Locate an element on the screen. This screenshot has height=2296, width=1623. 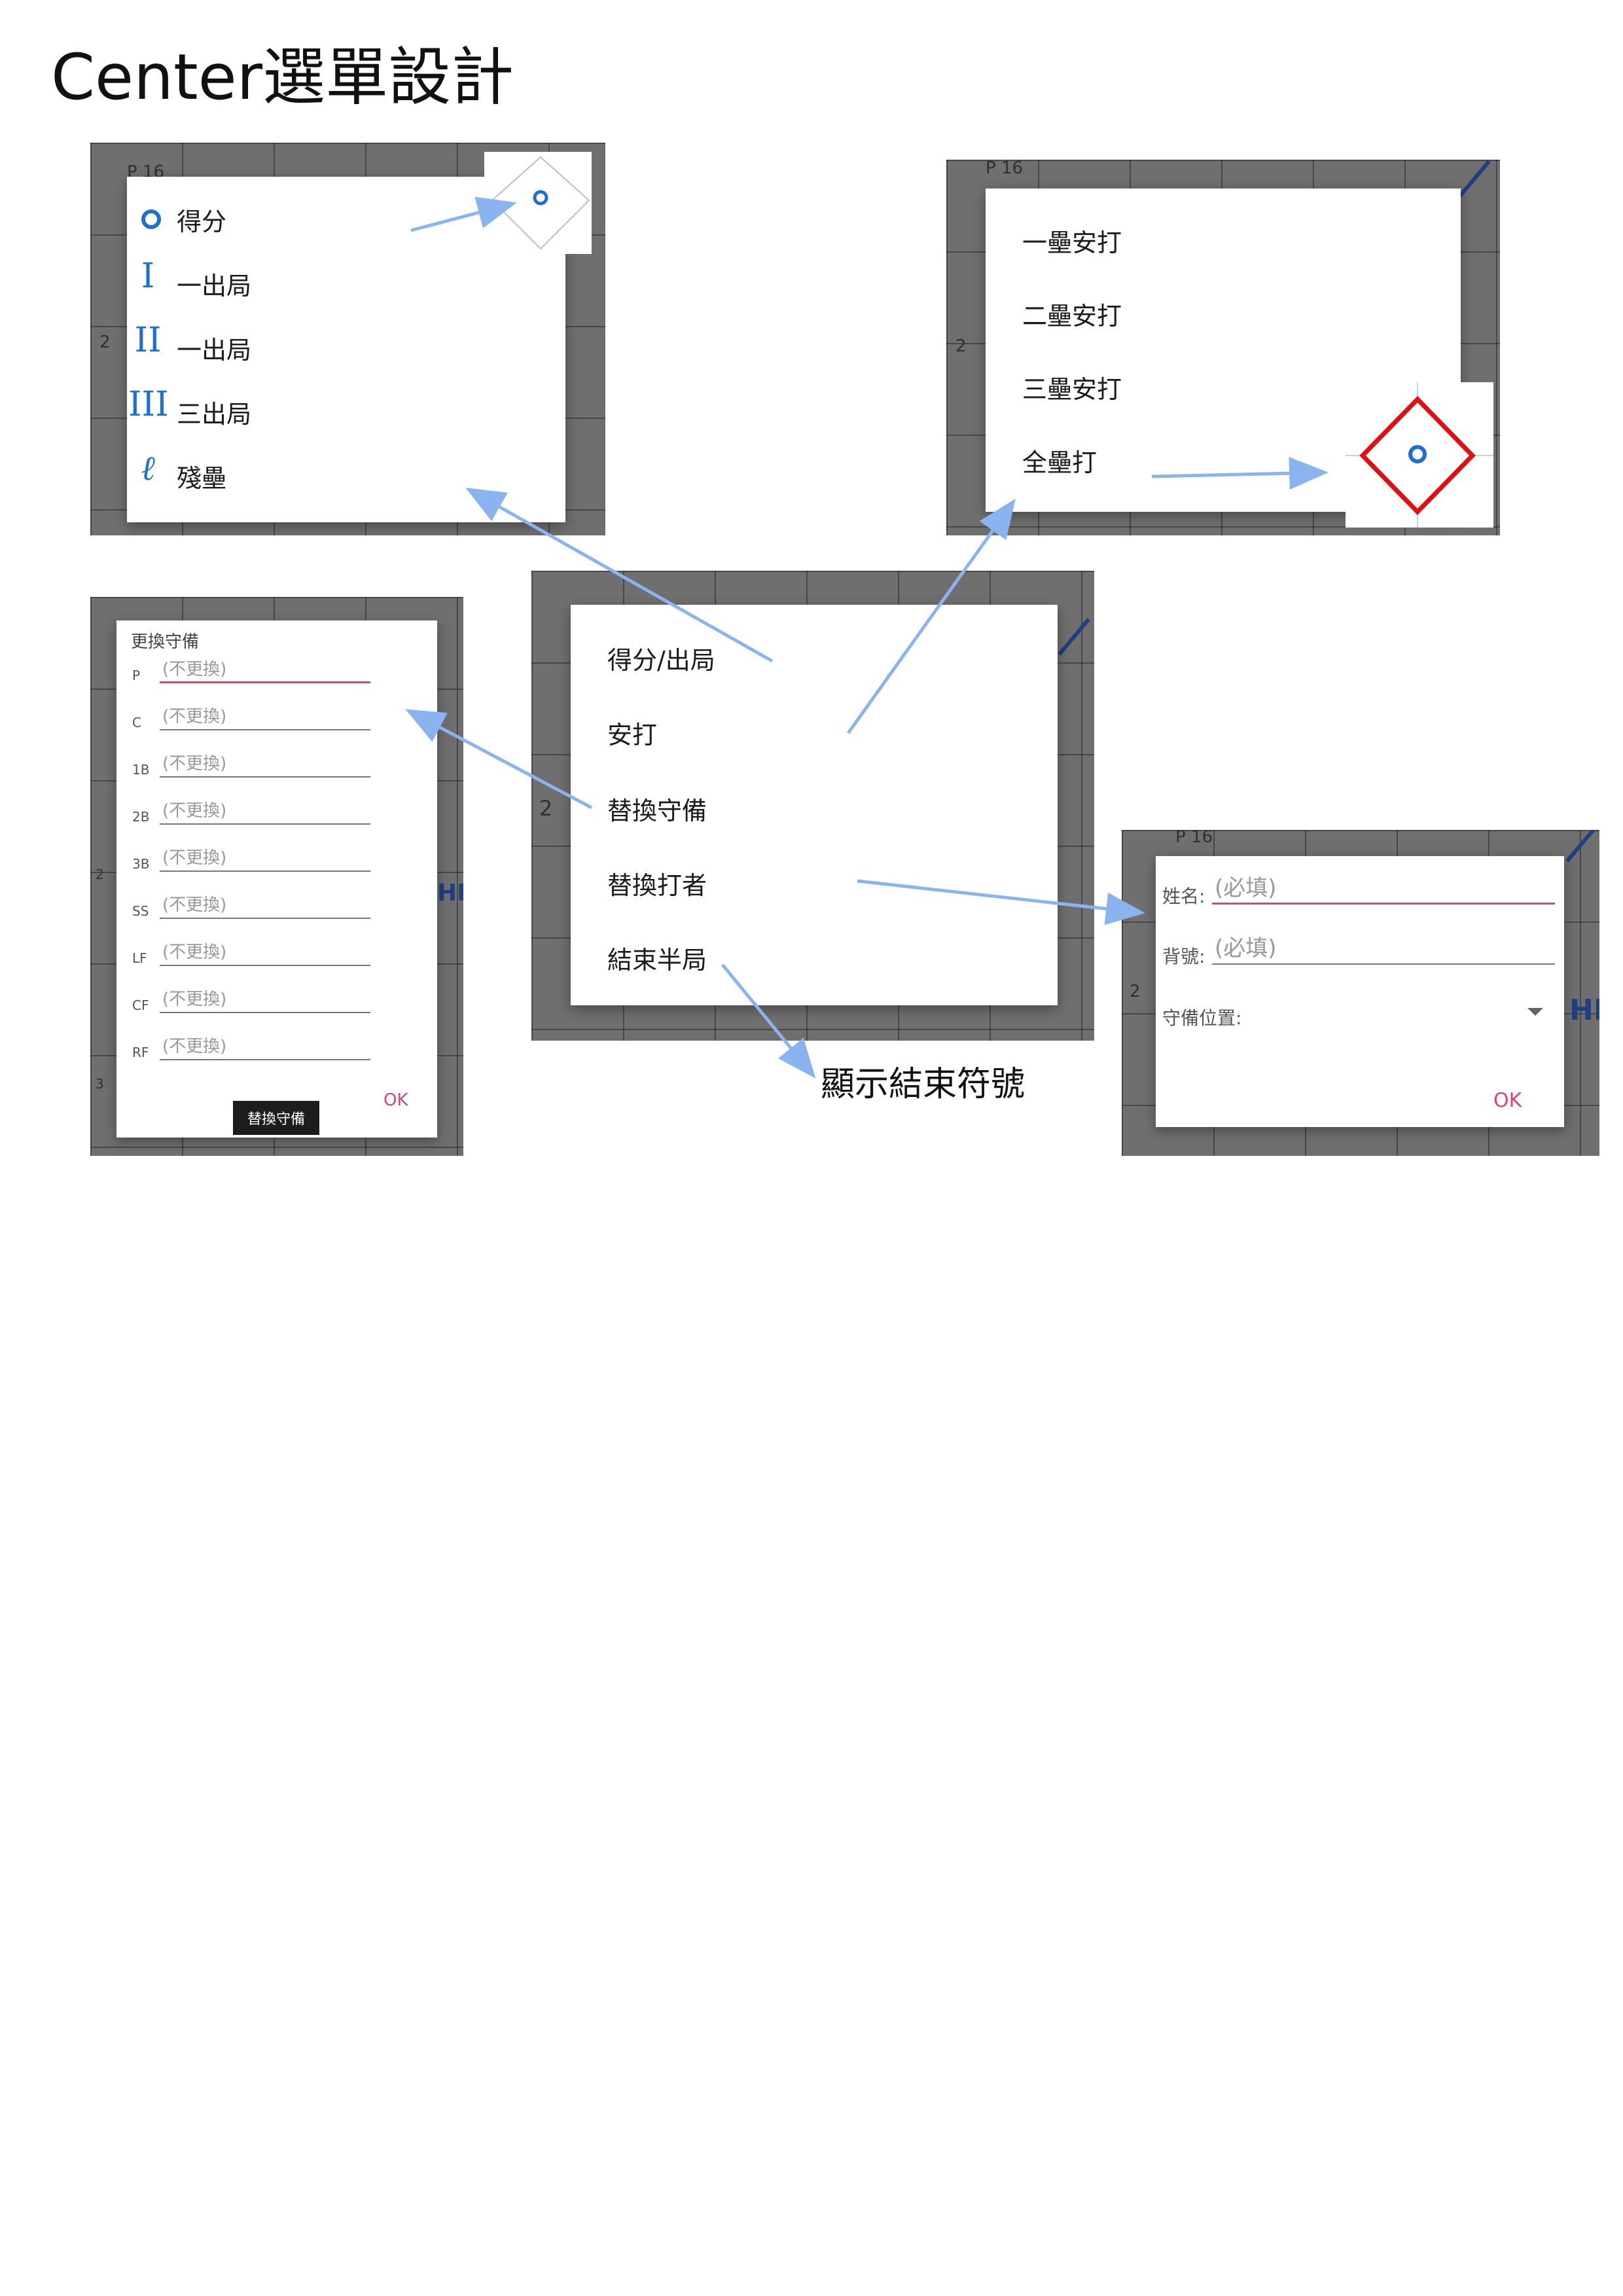
arrow-to-hit-menu is located at coordinates (931, 616).